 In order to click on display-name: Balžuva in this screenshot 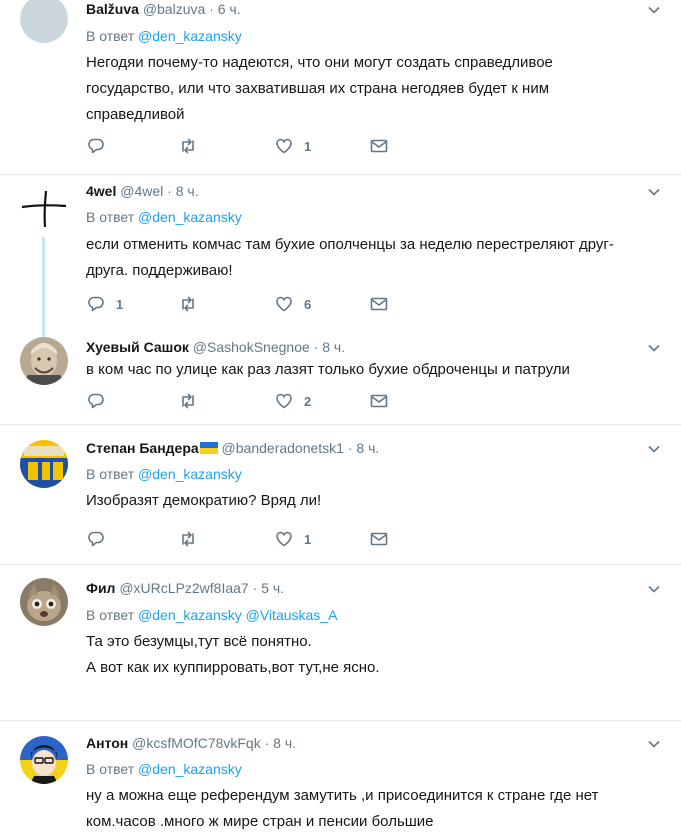, I will do `click(112, 9)`.